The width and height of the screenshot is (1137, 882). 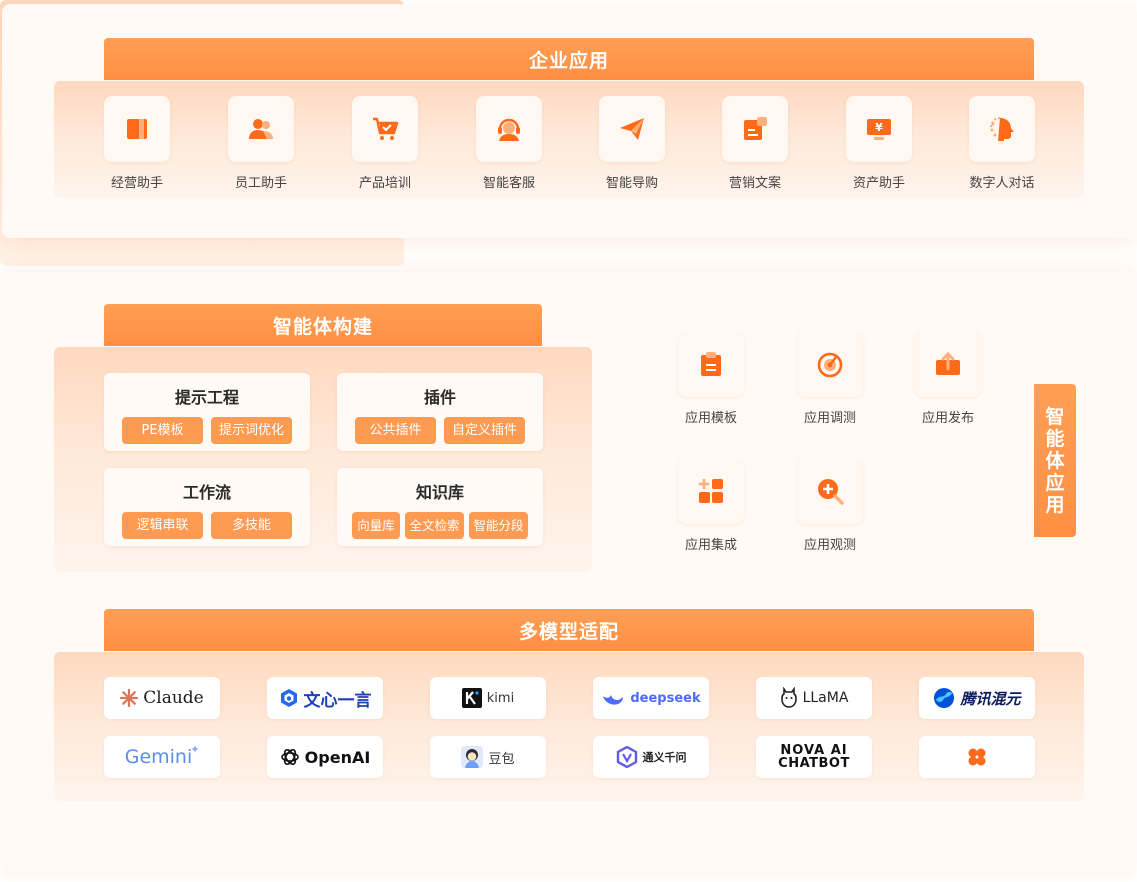 What do you see at coordinates (569, 139) in the screenshot?
I see `enterprise-tray` at bounding box center [569, 139].